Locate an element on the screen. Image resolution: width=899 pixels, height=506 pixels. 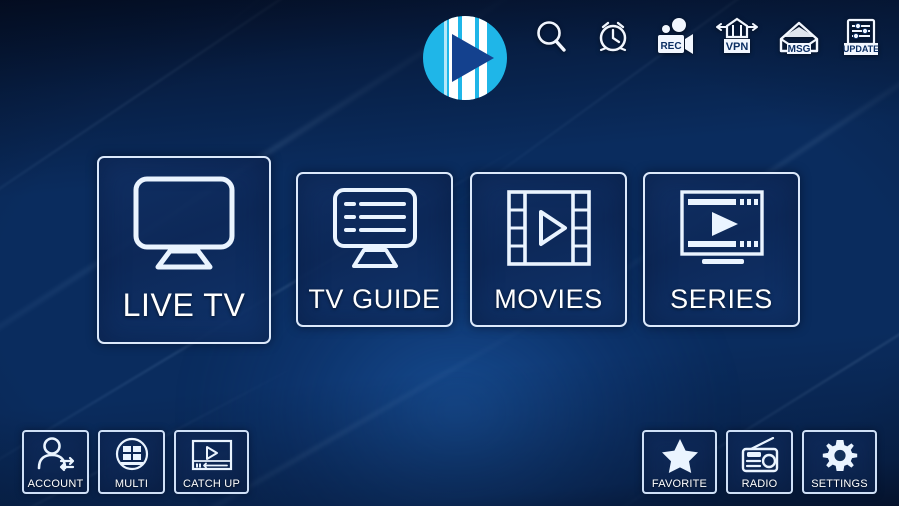
star-icon is located at coordinates (679, 455).